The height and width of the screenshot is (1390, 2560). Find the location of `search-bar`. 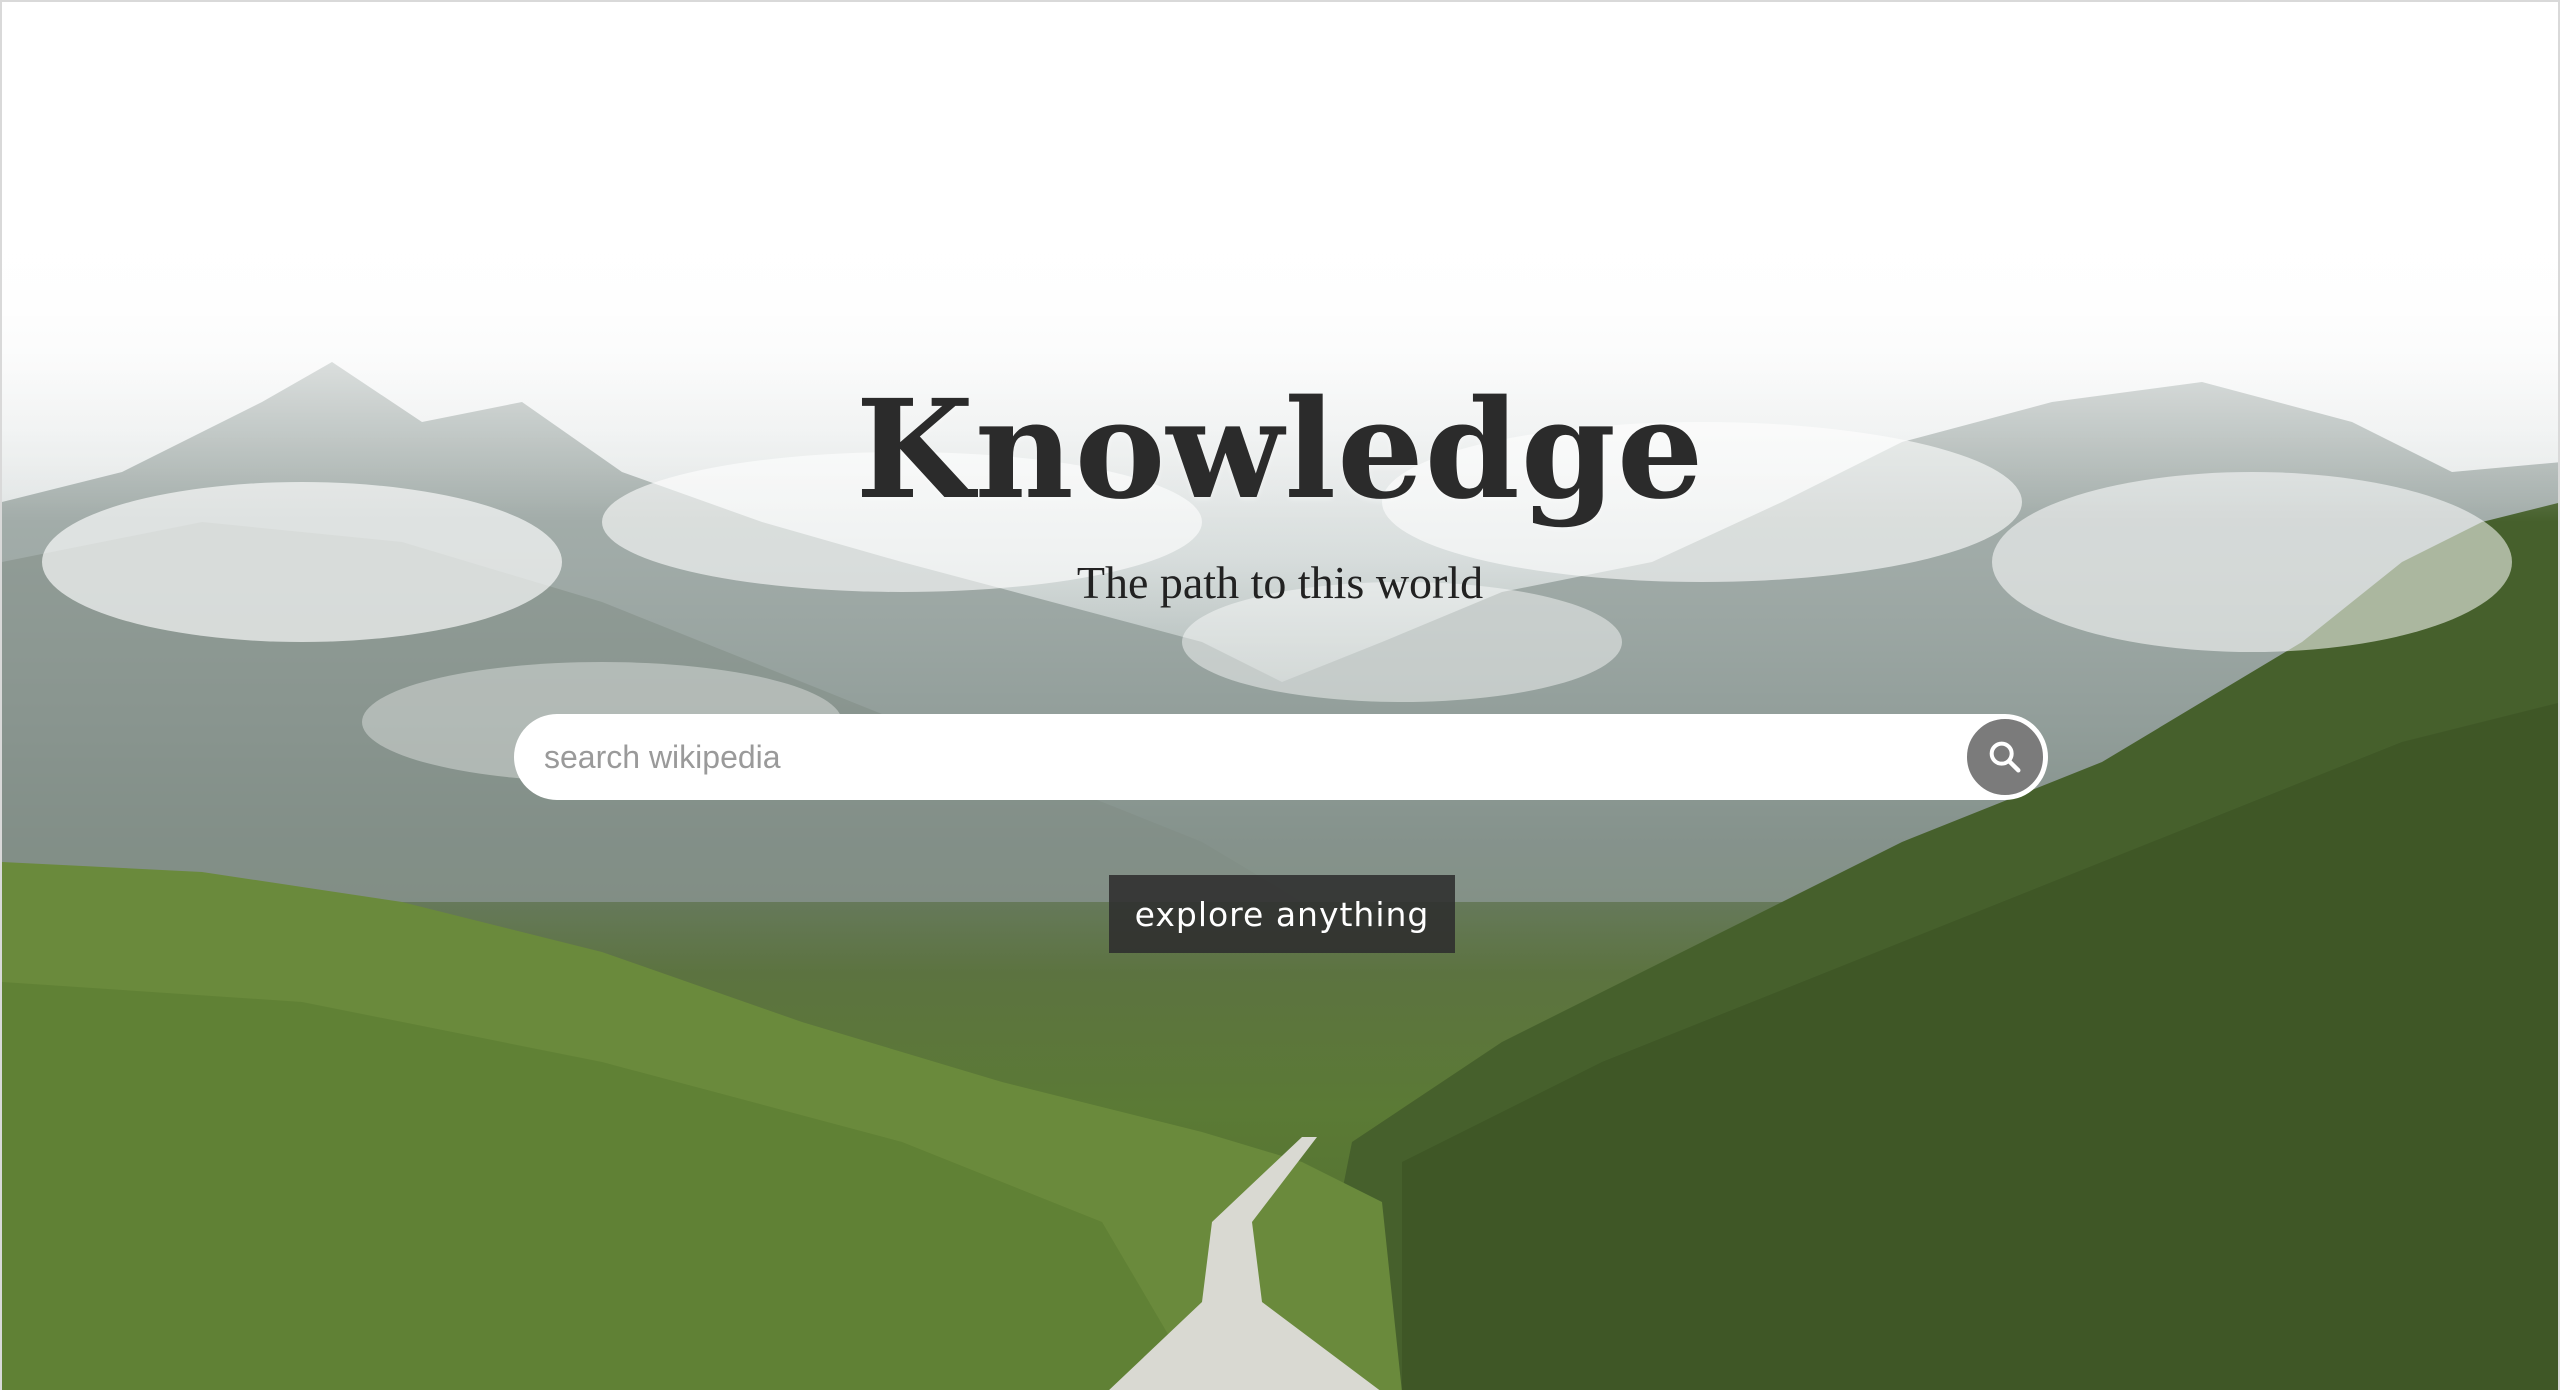

search-bar is located at coordinates (1281, 757).